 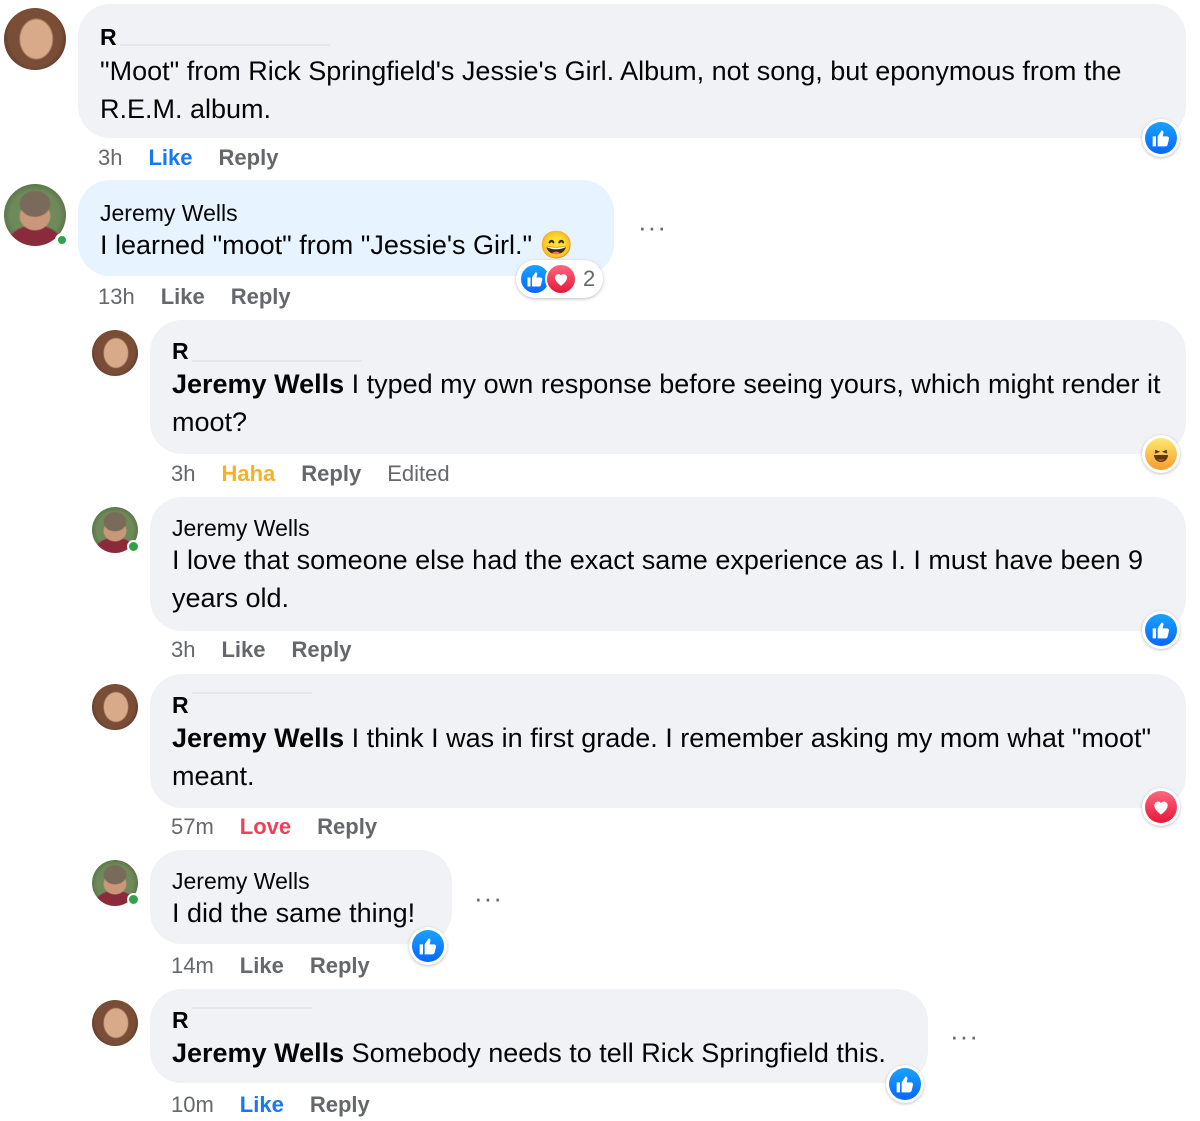 What do you see at coordinates (248, 474) in the screenshot?
I see `haha-button: Haha` at bounding box center [248, 474].